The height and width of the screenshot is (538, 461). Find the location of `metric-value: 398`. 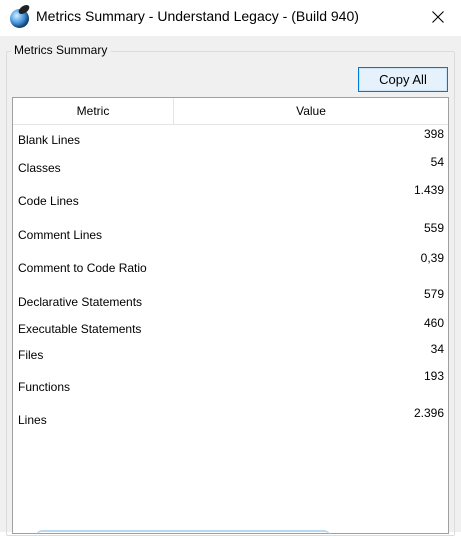

metric-value: 398 is located at coordinates (433, 134).